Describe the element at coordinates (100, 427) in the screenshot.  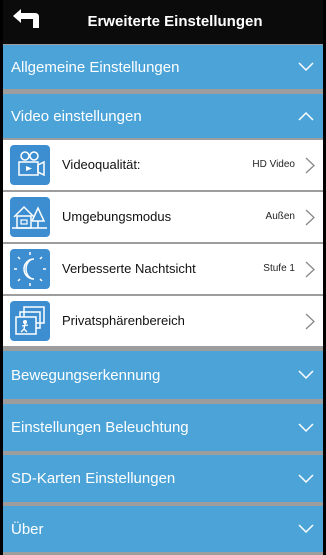
I see `section-label: Einstellungen Beleuchtung` at that location.